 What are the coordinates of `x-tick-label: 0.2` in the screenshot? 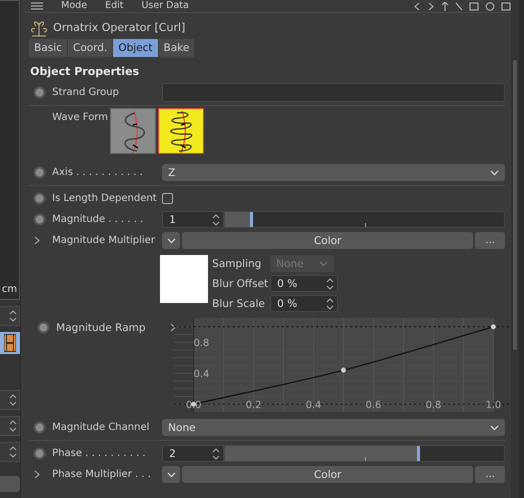 It's located at (254, 406).